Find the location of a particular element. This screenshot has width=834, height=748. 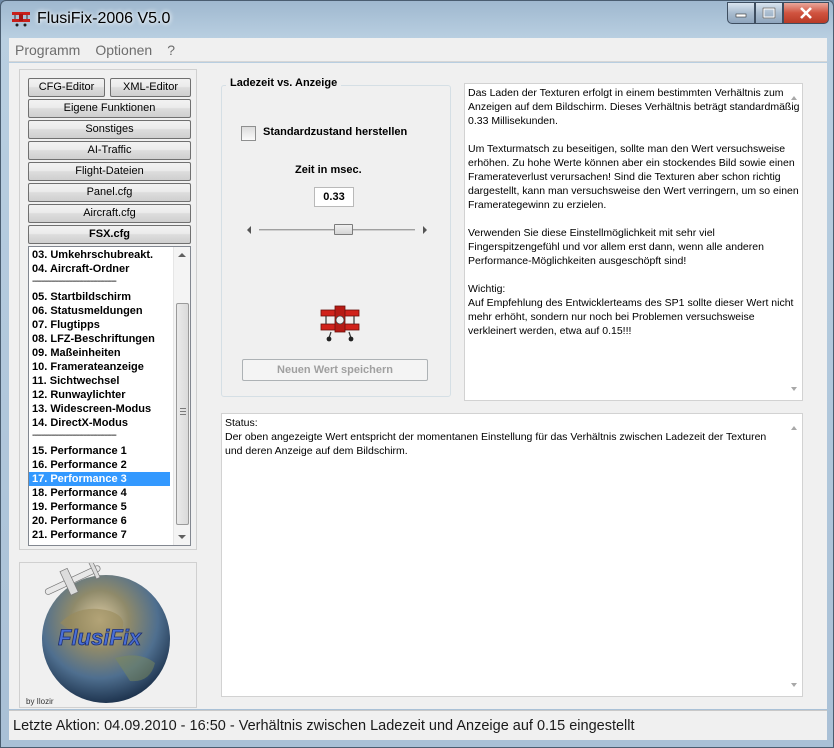

list-item: 18. Performance 4 is located at coordinates (99, 493).